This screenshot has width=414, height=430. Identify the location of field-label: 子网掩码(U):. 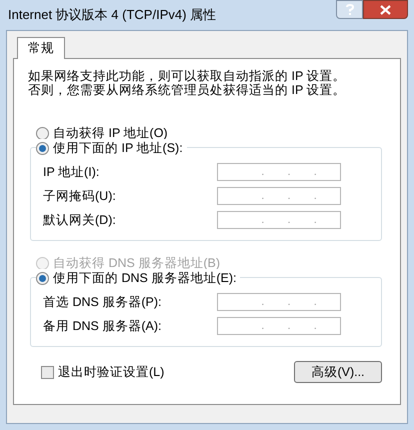
(80, 196).